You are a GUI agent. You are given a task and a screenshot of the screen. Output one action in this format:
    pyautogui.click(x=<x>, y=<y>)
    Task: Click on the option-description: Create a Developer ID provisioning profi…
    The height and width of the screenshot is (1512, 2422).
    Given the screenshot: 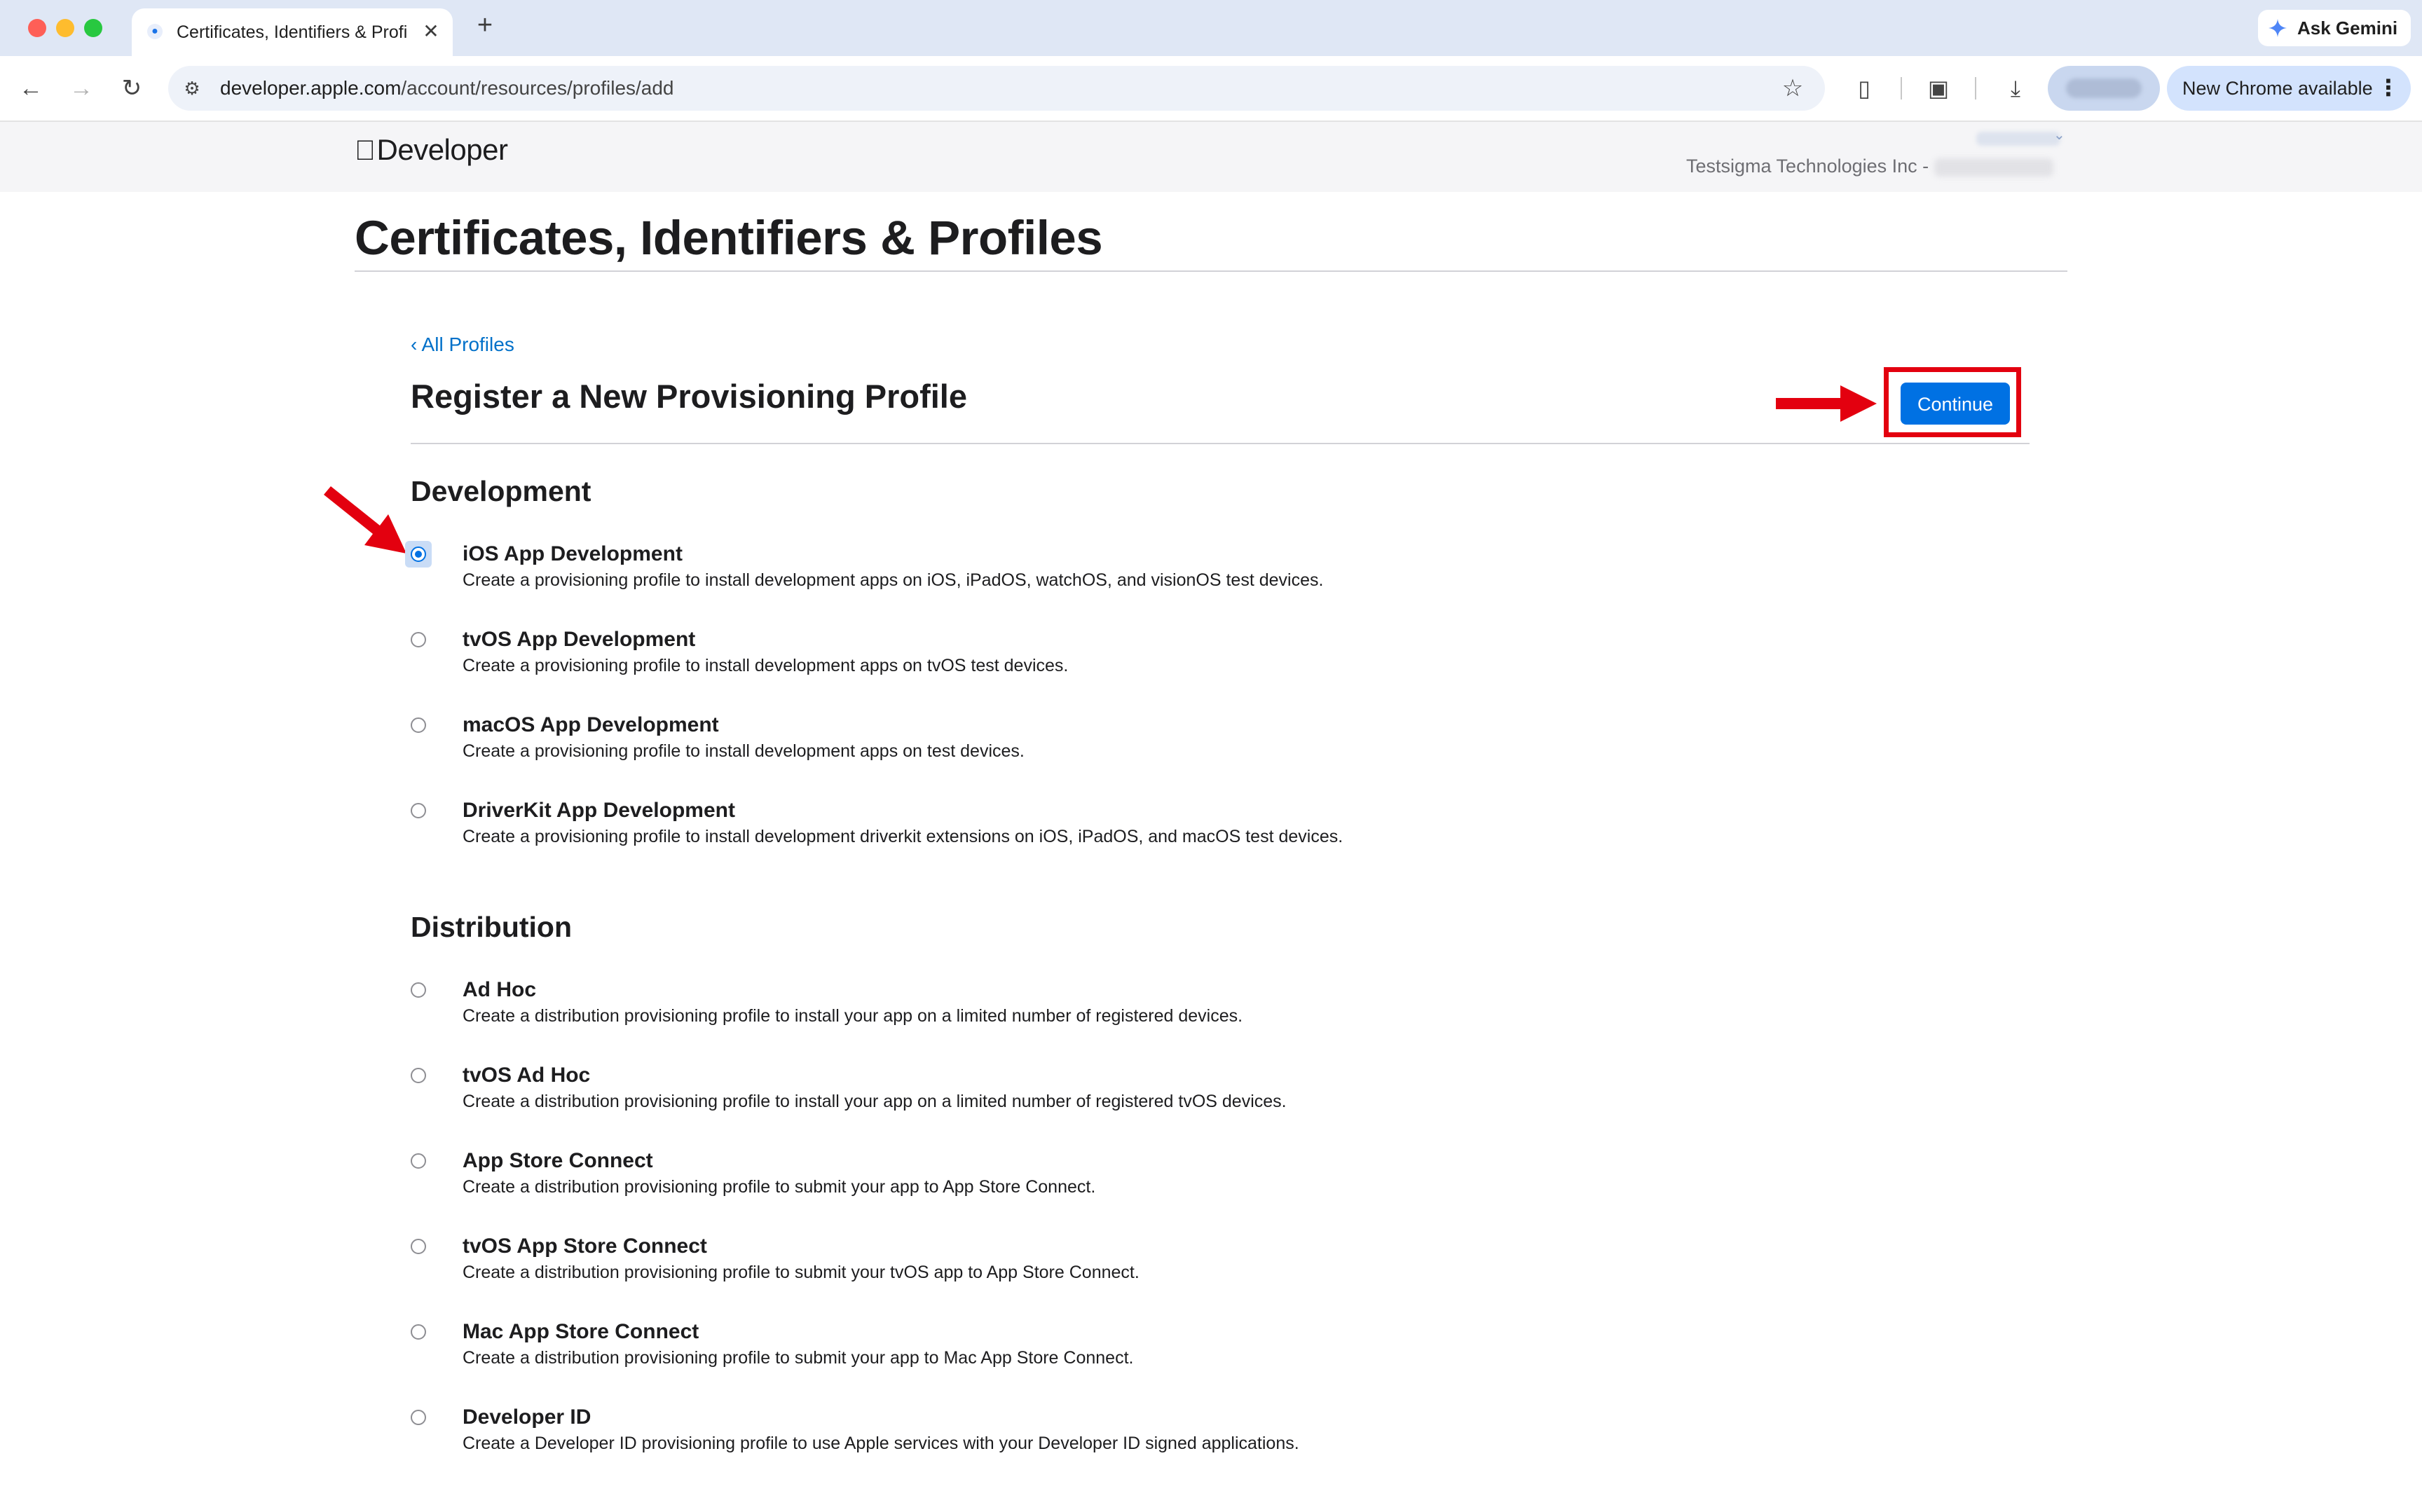 What is the action you would take?
    pyautogui.click(x=881, y=1443)
    